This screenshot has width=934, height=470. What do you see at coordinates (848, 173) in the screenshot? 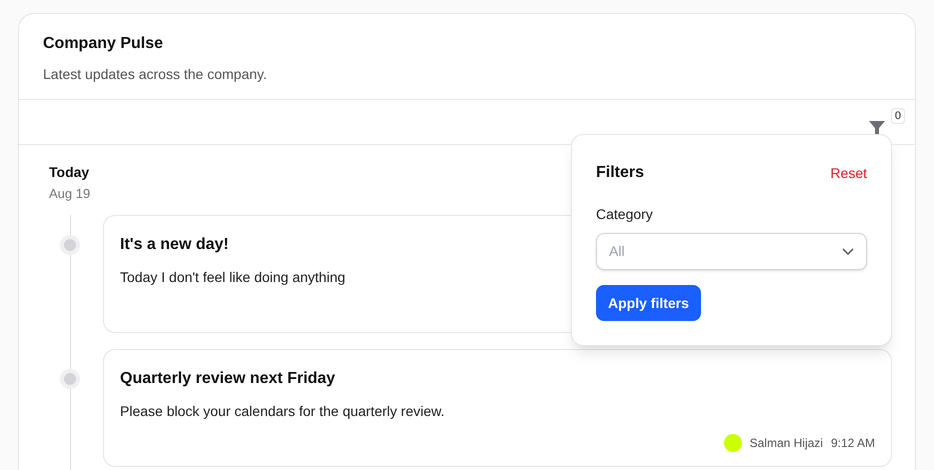
I see `reset-link: Reset` at bounding box center [848, 173].